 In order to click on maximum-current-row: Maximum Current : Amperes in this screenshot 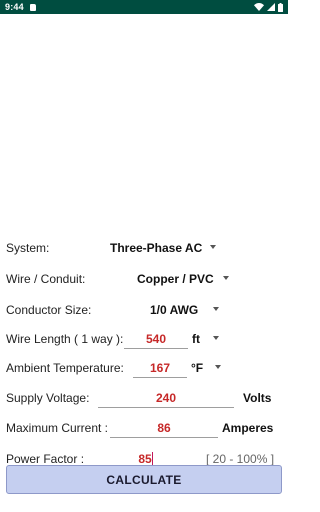, I will do `click(144, 428)`.